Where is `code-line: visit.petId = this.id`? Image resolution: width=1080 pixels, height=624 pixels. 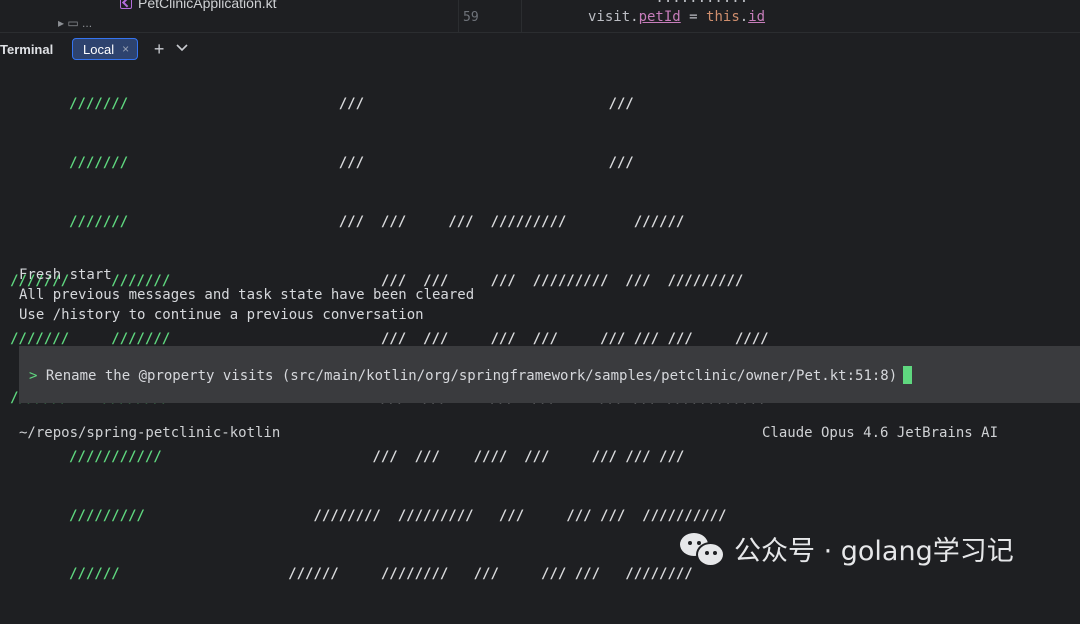
code-line: visit.petId = this.id is located at coordinates (677, 17).